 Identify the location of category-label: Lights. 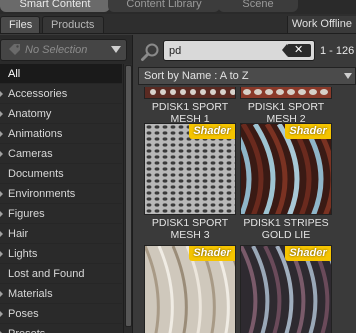
(23, 254).